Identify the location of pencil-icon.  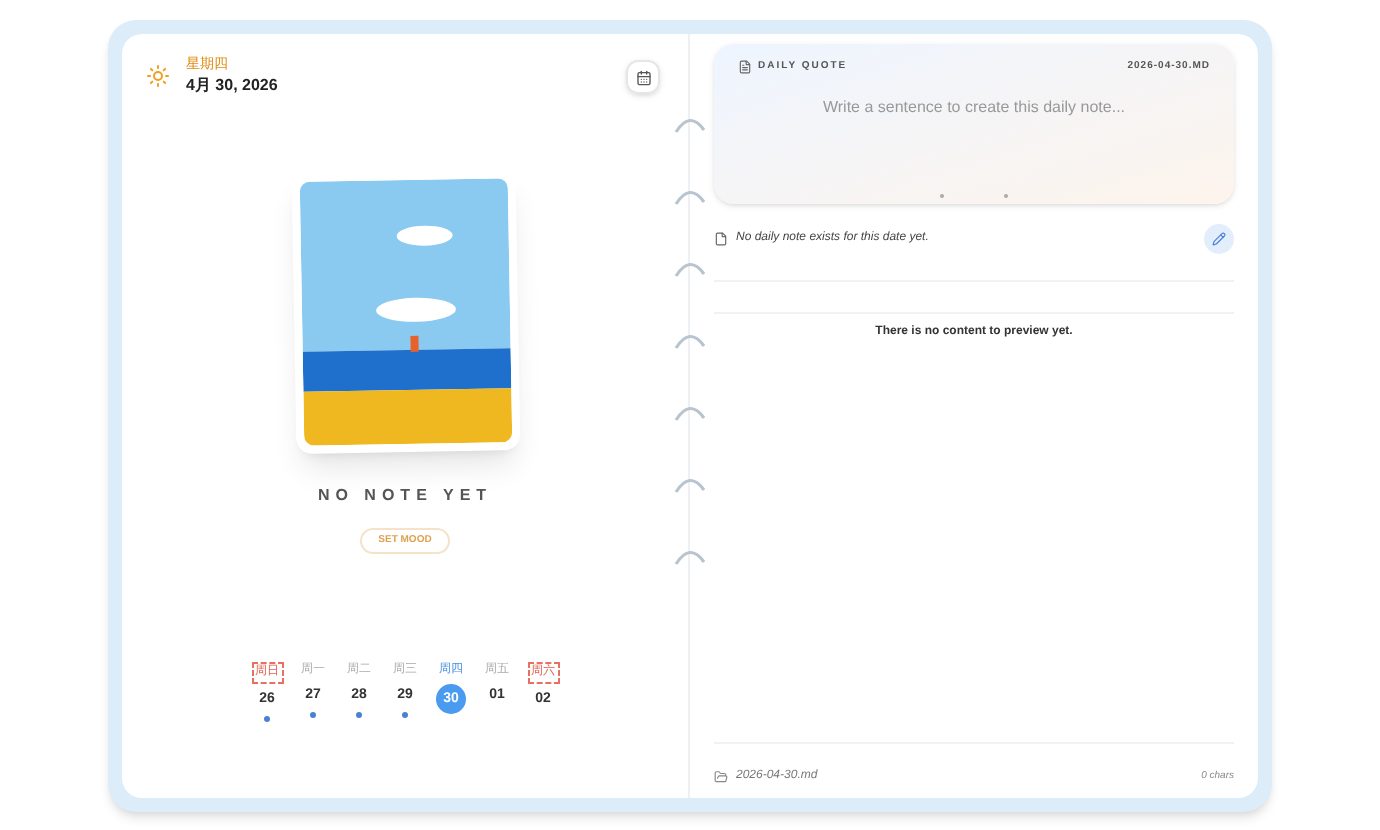
(1219, 239).